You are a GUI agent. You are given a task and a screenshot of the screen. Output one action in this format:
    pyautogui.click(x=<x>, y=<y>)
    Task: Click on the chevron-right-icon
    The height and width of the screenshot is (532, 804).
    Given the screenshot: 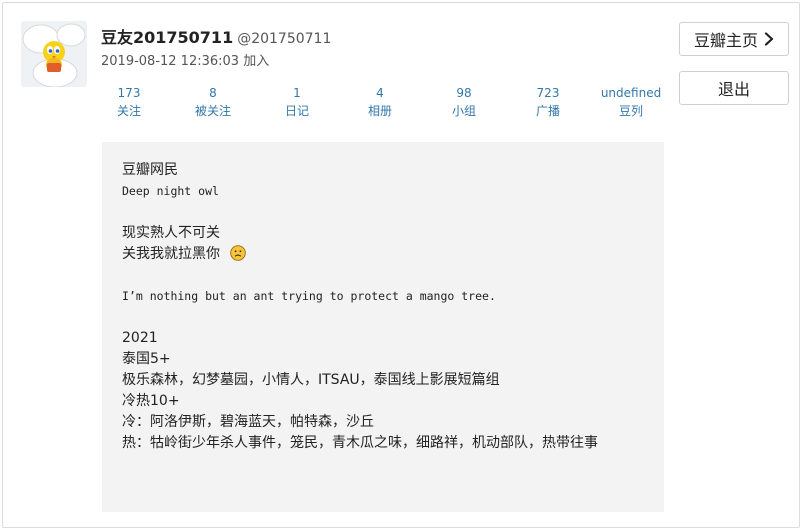 What is the action you would take?
    pyautogui.click(x=769, y=39)
    